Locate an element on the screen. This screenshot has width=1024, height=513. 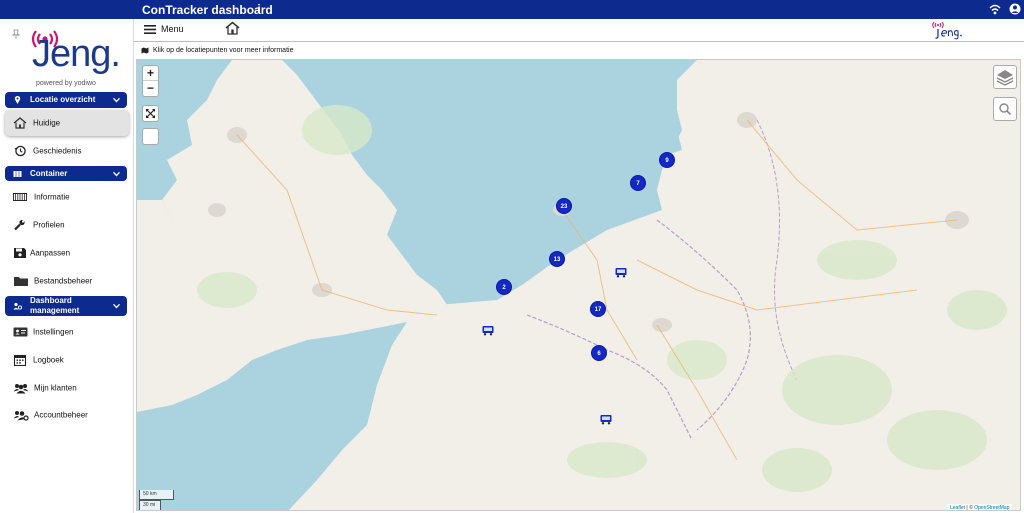
sidebar-item-label: Logboek is located at coordinates (48, 360).